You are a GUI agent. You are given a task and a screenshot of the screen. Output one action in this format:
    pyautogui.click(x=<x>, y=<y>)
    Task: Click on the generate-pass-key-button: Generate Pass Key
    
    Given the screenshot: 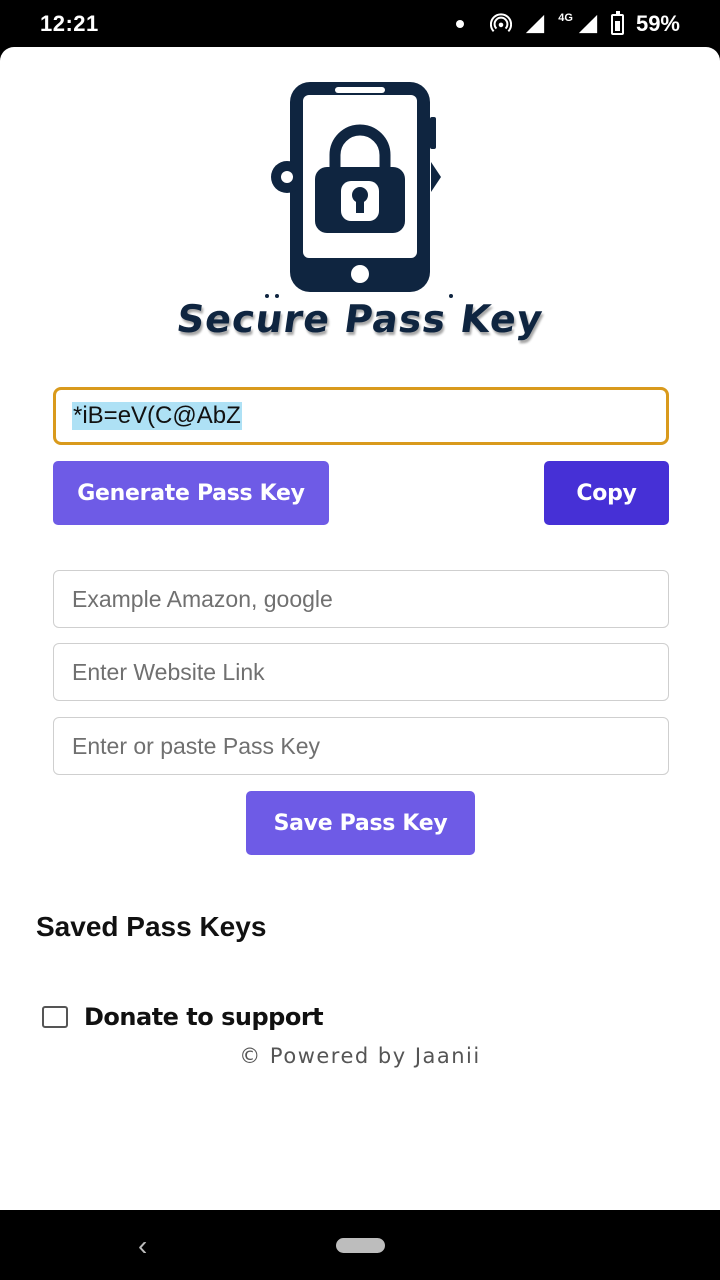 What is the action you would take?
    pyautogui.click(x=191, y=493)
    